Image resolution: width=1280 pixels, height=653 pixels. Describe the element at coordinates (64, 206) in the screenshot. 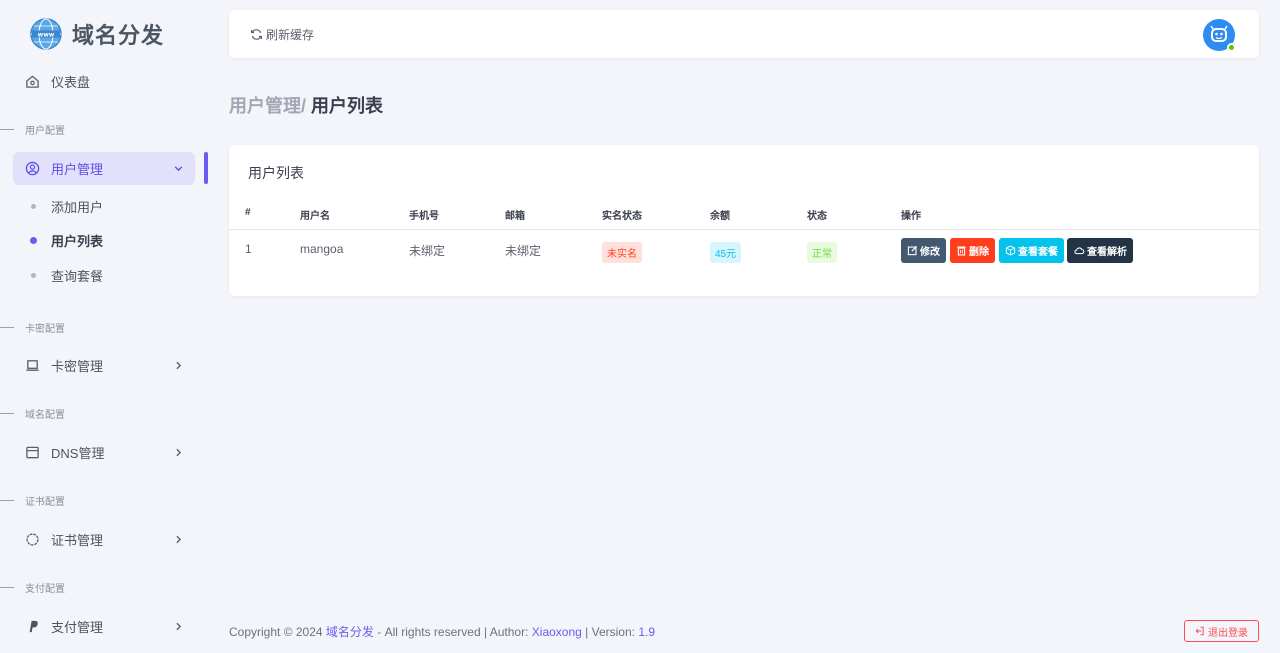

I see `sidebar-subitem-add-user: 添加用户` at that location.